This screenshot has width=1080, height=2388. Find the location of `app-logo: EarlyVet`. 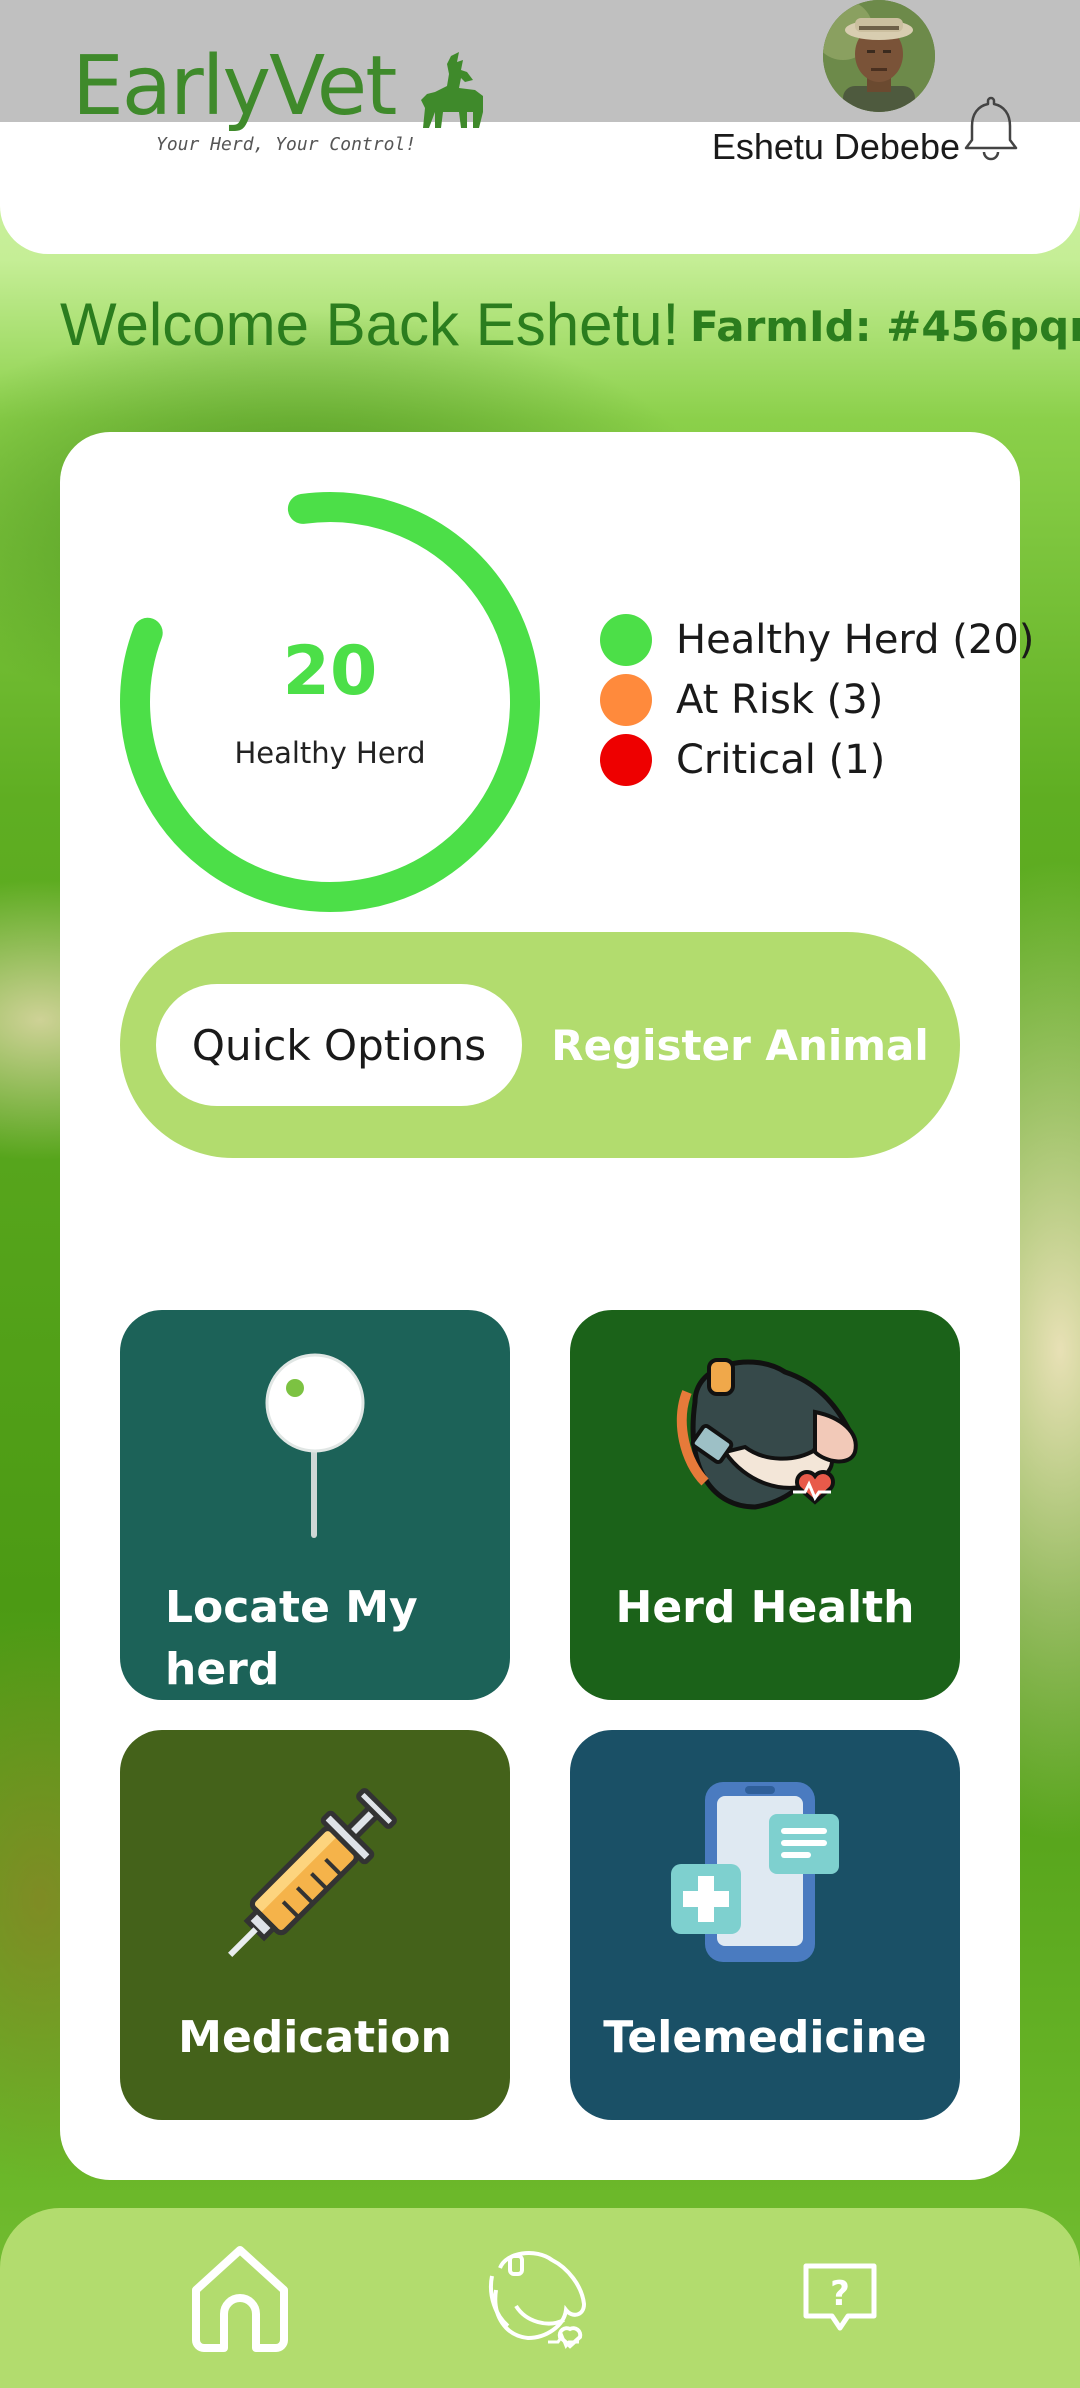

app-logo: EarlyVet is located at coordinates (279, 78).